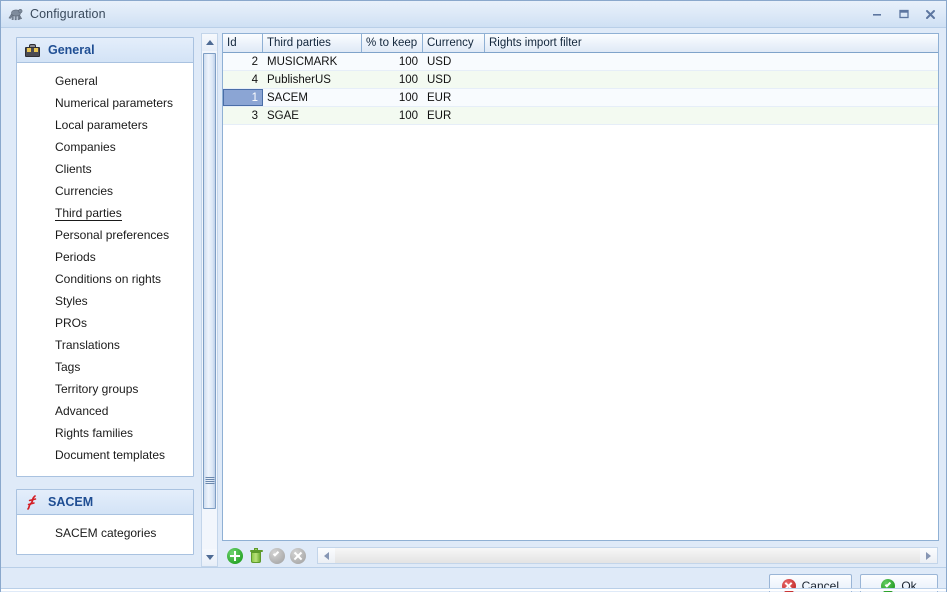 This screenshot has height=592, width=947. What do you see at coordinates (32, 502) in the screenshot?
I see `music-flourish-icon` at bounding box center [32, 502].